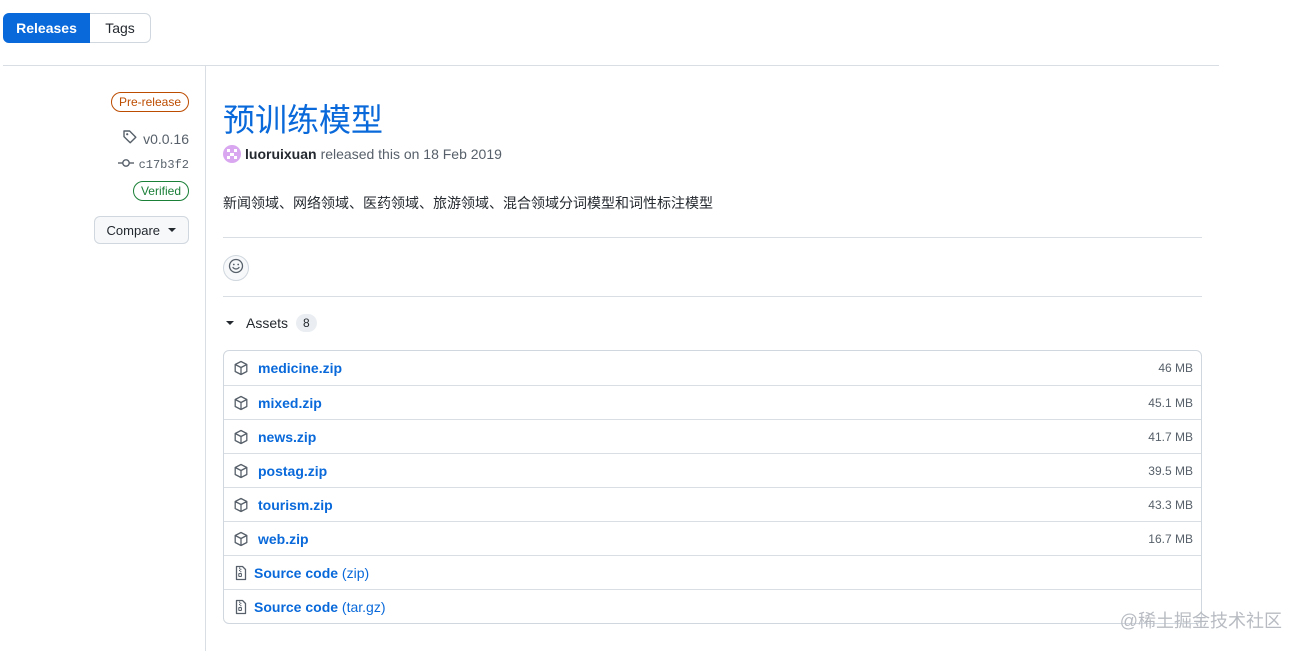 The width and height of the screenshot is (1300, 651). What do you see at coordinates (1170, 402) in the screenshot?
I see `asset-size: 45.1 MB` at bounding box center [1170, 402].